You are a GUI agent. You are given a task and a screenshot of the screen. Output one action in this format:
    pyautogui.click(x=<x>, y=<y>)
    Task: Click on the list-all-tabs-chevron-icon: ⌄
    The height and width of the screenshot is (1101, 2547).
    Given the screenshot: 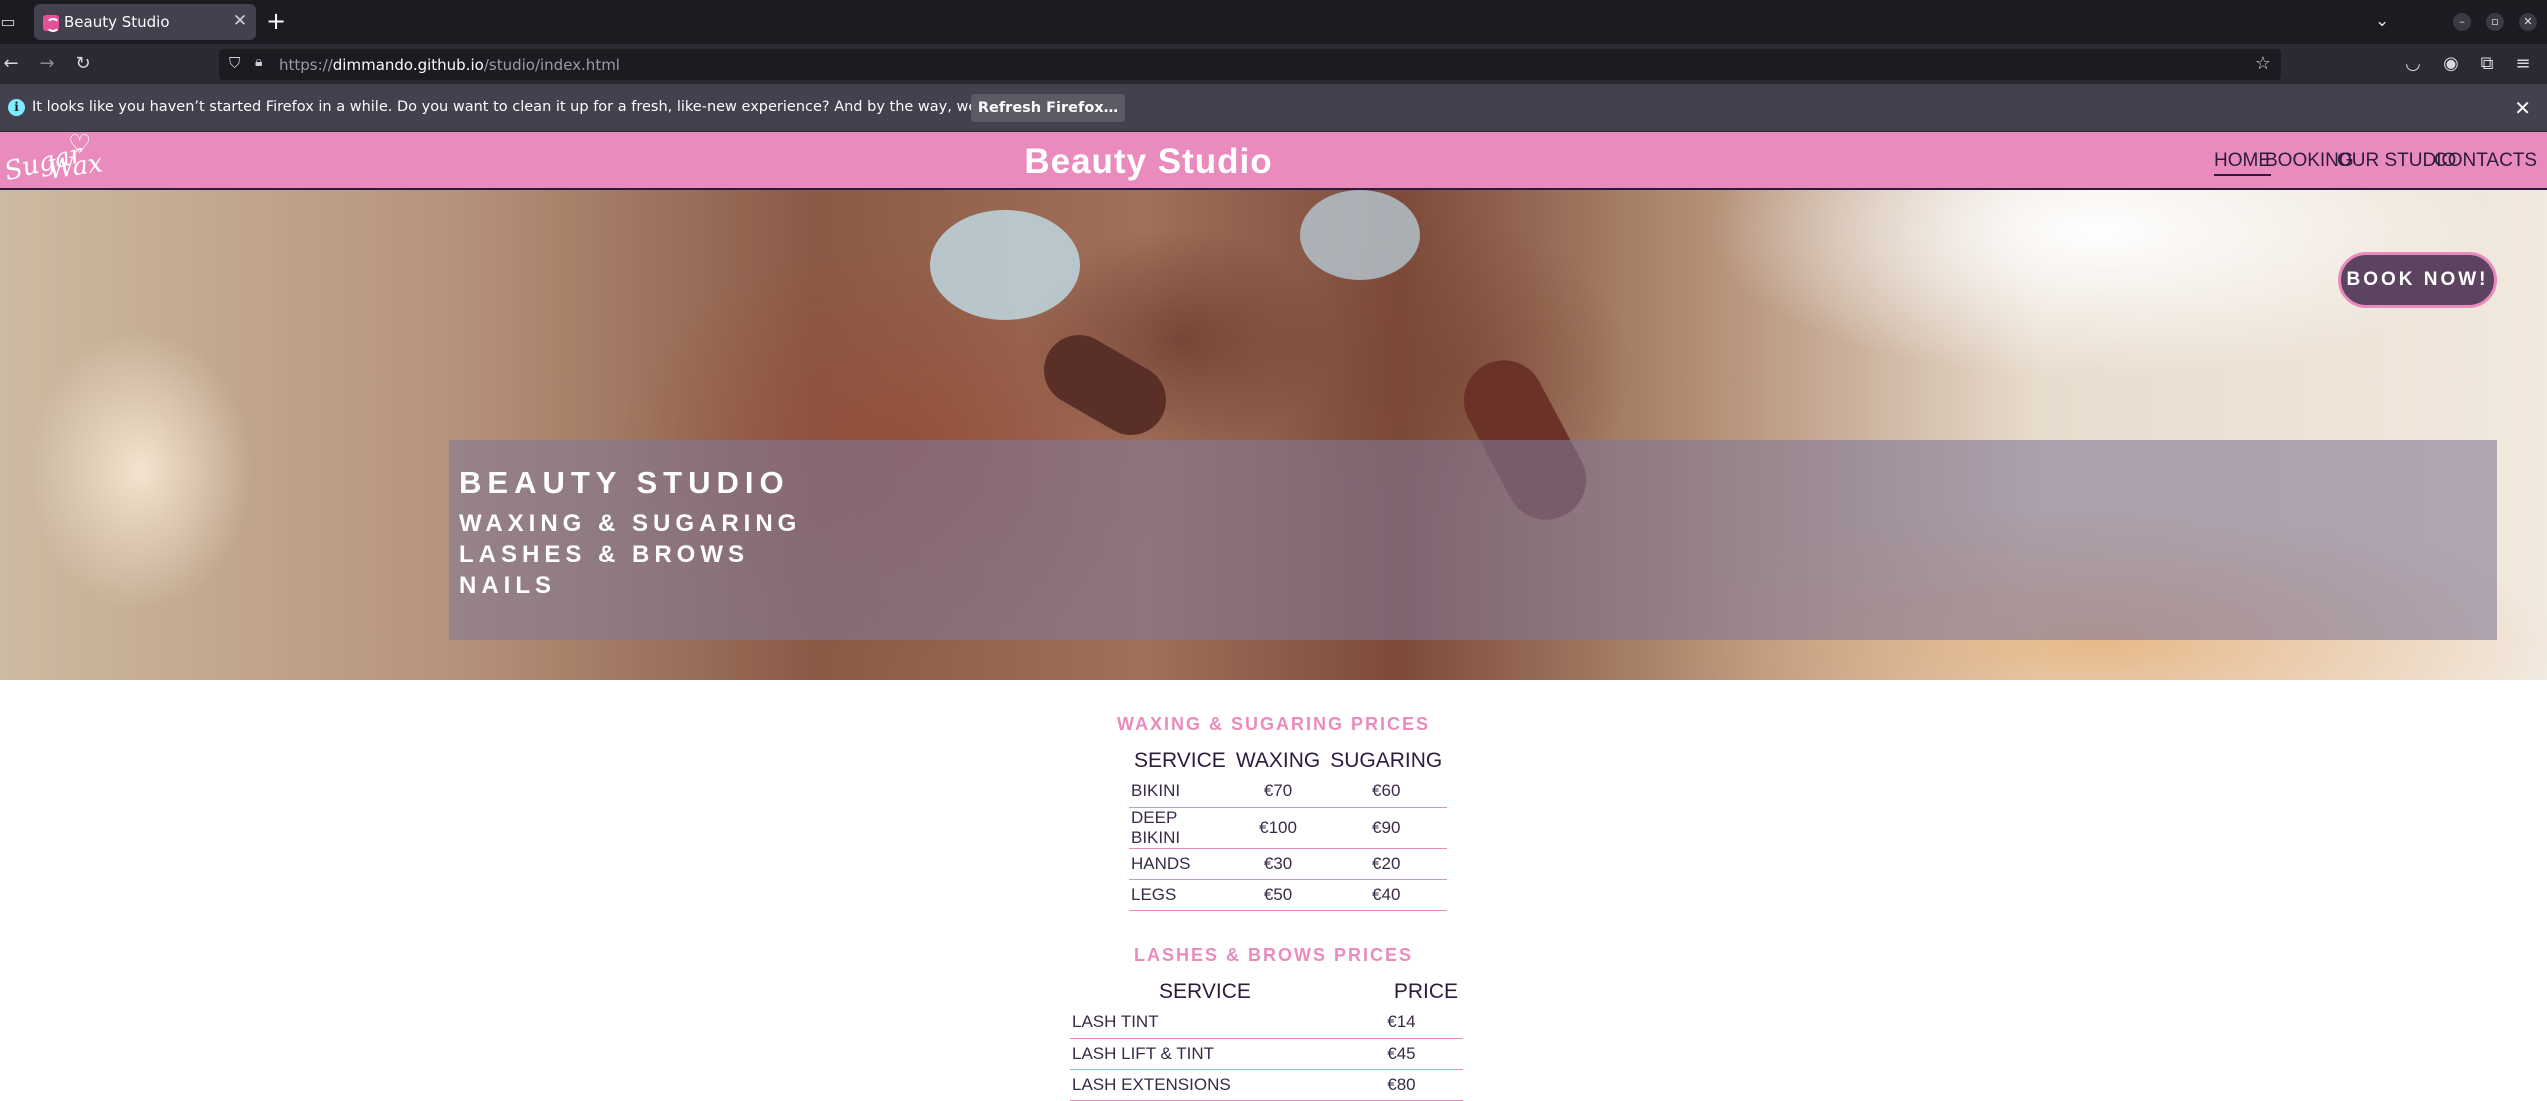 What is the action you would take?
    pyautogui.click(x=2382, y=21)
    